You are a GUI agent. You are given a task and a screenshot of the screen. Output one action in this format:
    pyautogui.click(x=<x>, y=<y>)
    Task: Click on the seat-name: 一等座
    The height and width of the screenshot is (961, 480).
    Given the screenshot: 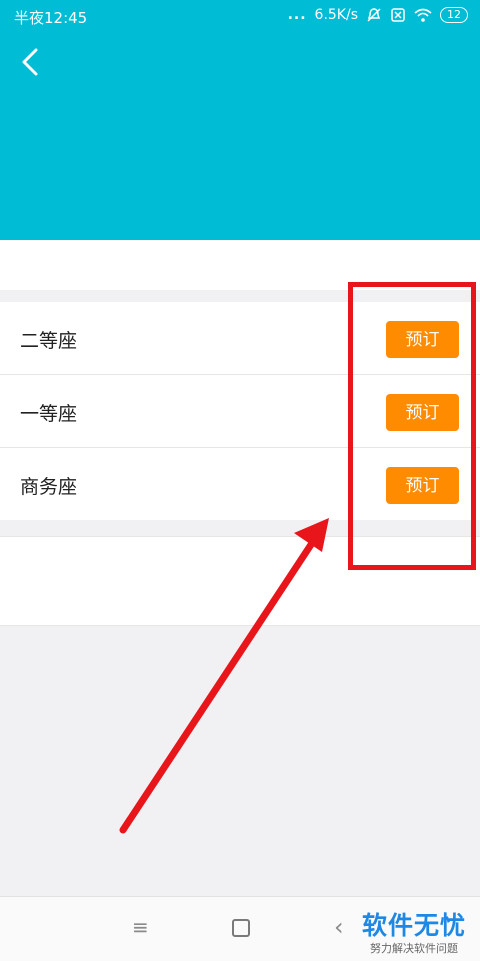 What is the action you would take?
    pyautogui.click(x=49, y=414)
    